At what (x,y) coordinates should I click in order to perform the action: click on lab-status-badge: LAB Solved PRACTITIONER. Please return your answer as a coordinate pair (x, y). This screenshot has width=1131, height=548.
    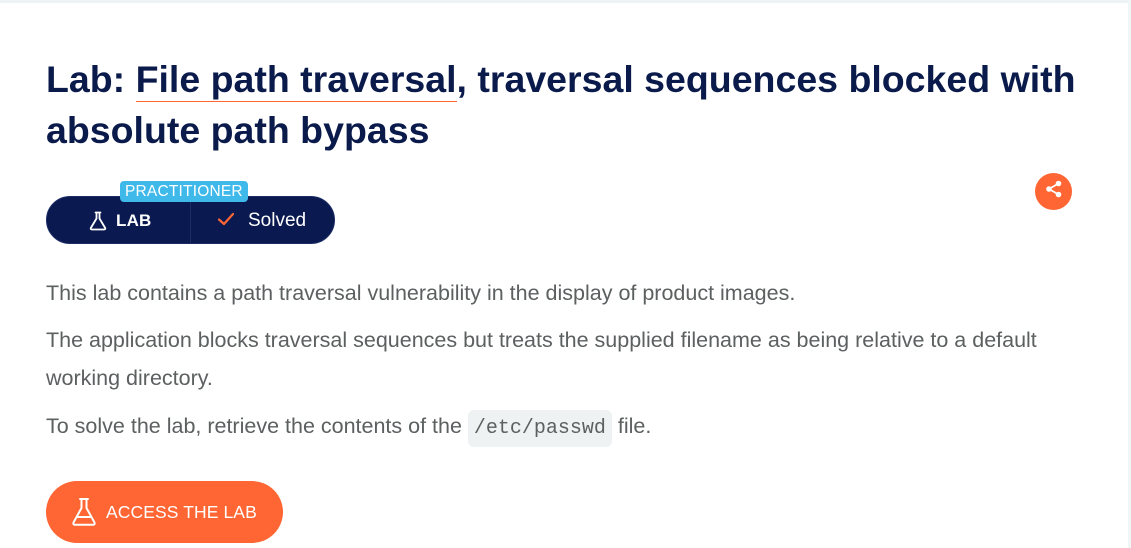
    Looking at the image, I should click on (191, 213).